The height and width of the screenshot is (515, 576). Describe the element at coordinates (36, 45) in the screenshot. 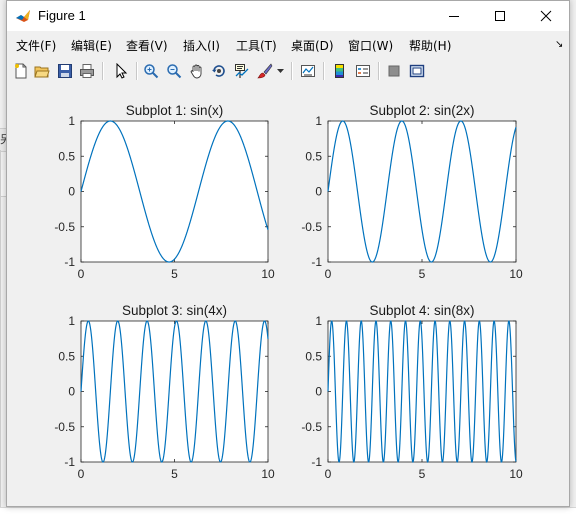

I see `menu-file: 文件(F)` at that location.